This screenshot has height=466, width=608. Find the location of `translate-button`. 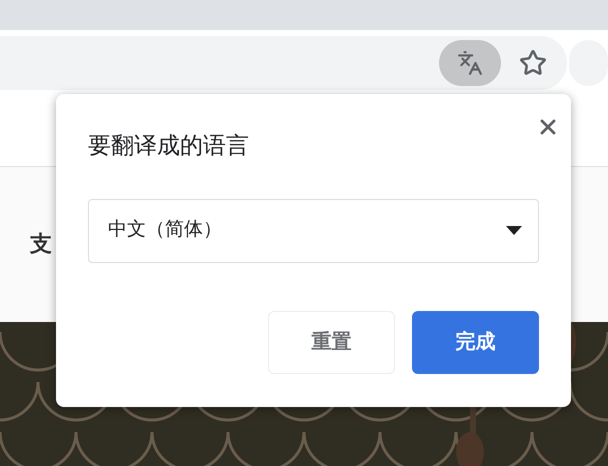

translate-button is located at coordinates (469, 63).